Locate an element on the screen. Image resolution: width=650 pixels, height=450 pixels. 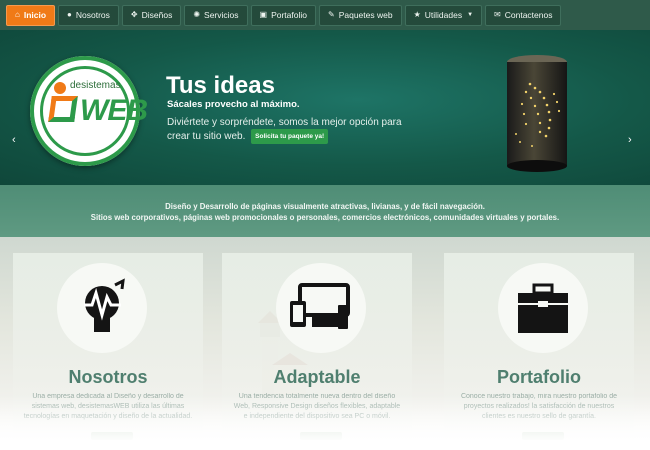
nav-label: Portafolio is located at coordinates (289, 15).